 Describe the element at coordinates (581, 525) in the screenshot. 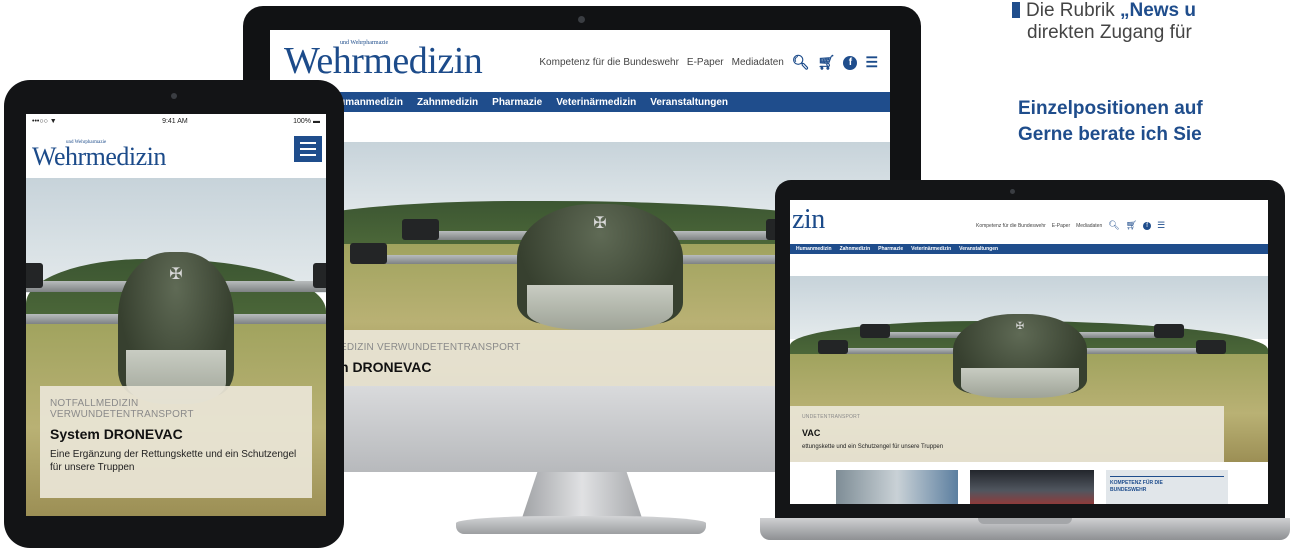

I see `imac-foot` at that location.